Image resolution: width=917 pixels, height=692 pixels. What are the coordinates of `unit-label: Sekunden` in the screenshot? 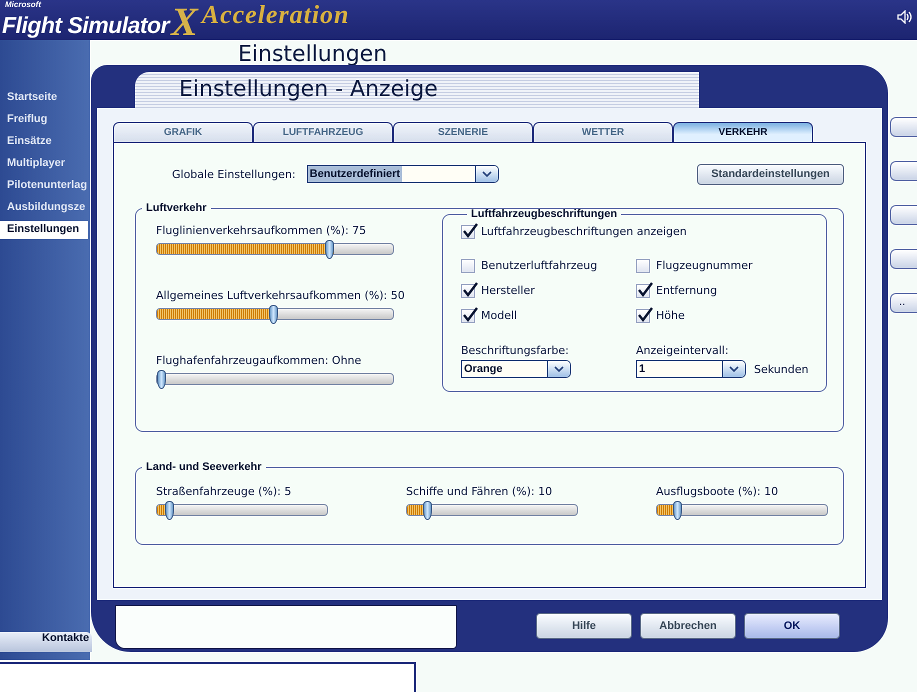 It's located at (781, 369).